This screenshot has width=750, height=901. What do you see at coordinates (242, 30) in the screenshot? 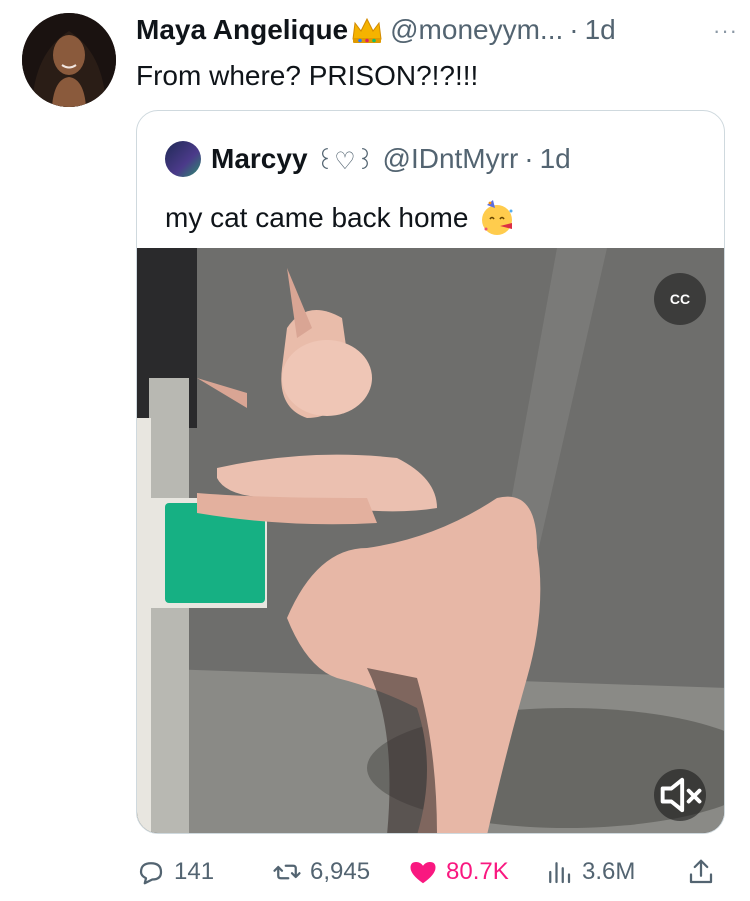
I see `author-name: Maya Angelique` at bounding box center [242, 30].